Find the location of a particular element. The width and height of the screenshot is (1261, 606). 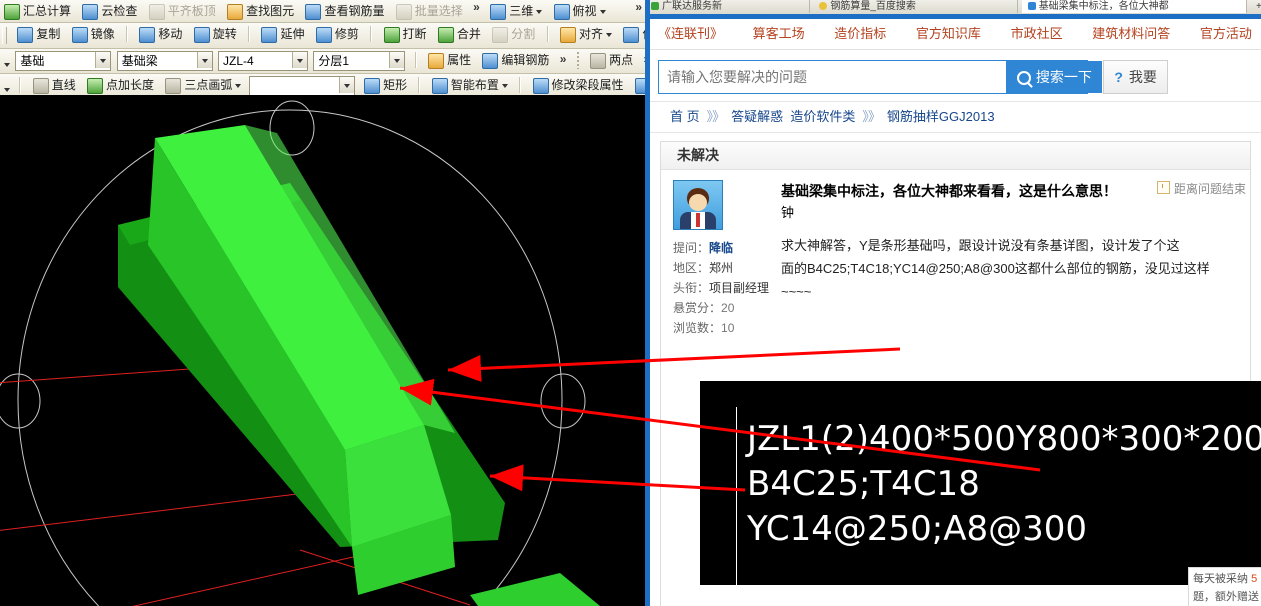

tool-mirror: 镜像 is located at coordinates (93, 35).